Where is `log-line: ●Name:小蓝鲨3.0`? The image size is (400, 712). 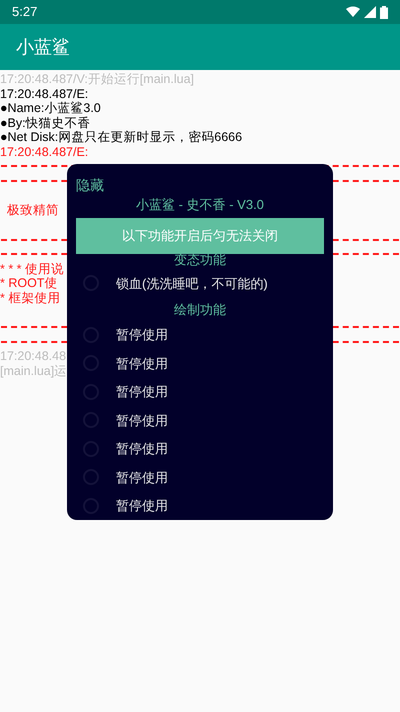
log-line: ●Name:小蓝鲨3.0 is located at coordinates (50, 108).